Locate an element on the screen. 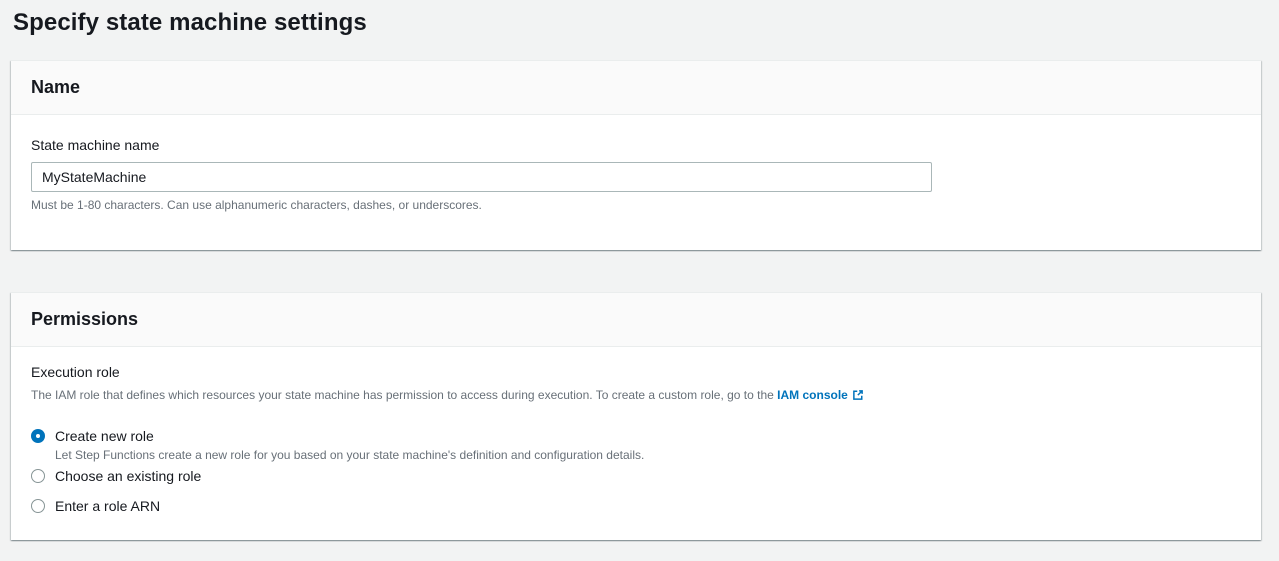 This screenshot has width=1279, height=561. name-section-header: Name is located at coordinates (636, 88).